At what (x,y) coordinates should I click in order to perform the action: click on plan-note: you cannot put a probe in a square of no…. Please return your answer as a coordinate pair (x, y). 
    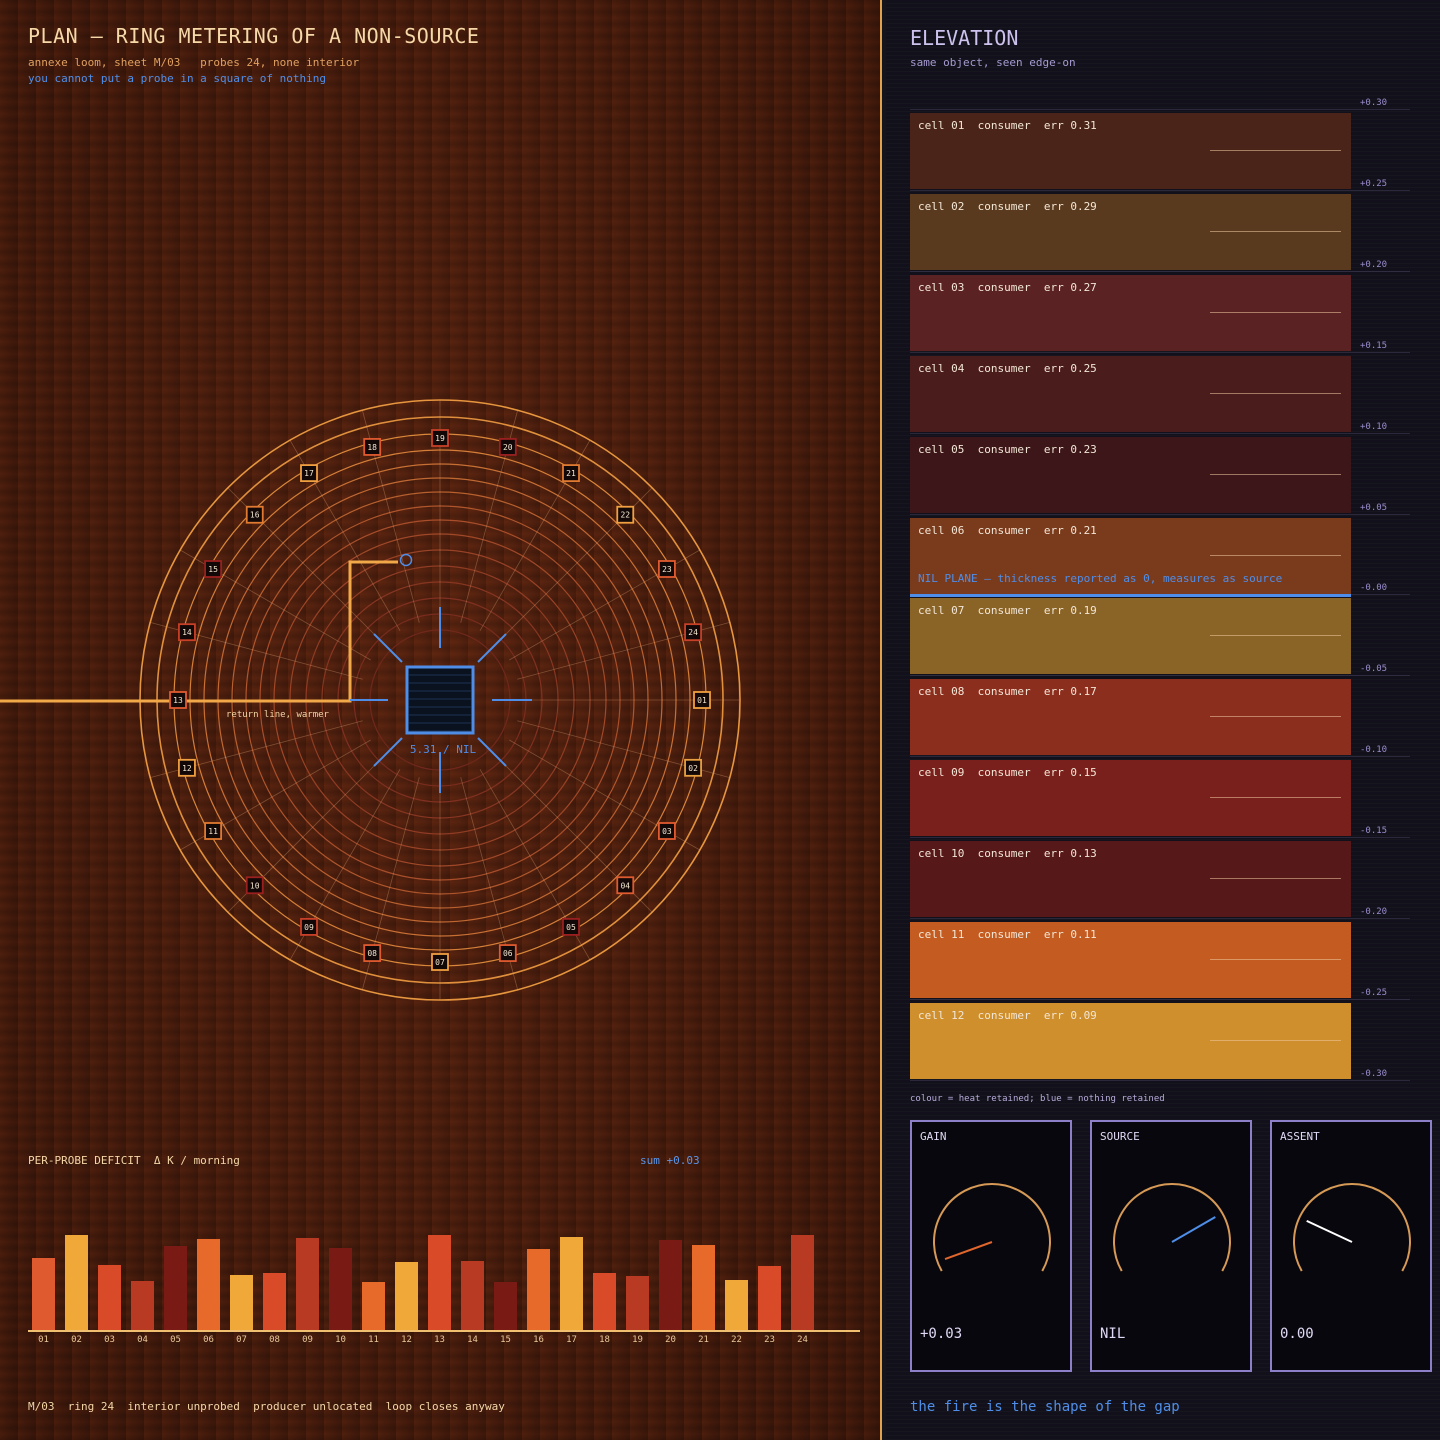
    Looking at the image, I should click on (177, 78).